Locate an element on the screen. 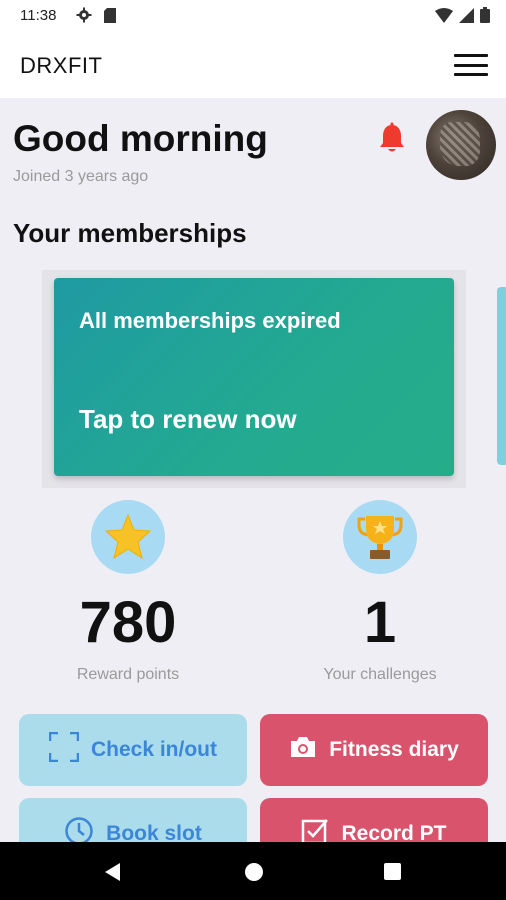 The height and width of the screenshot is (900, 506). wifi-icon is located at coordinates (444, 17).